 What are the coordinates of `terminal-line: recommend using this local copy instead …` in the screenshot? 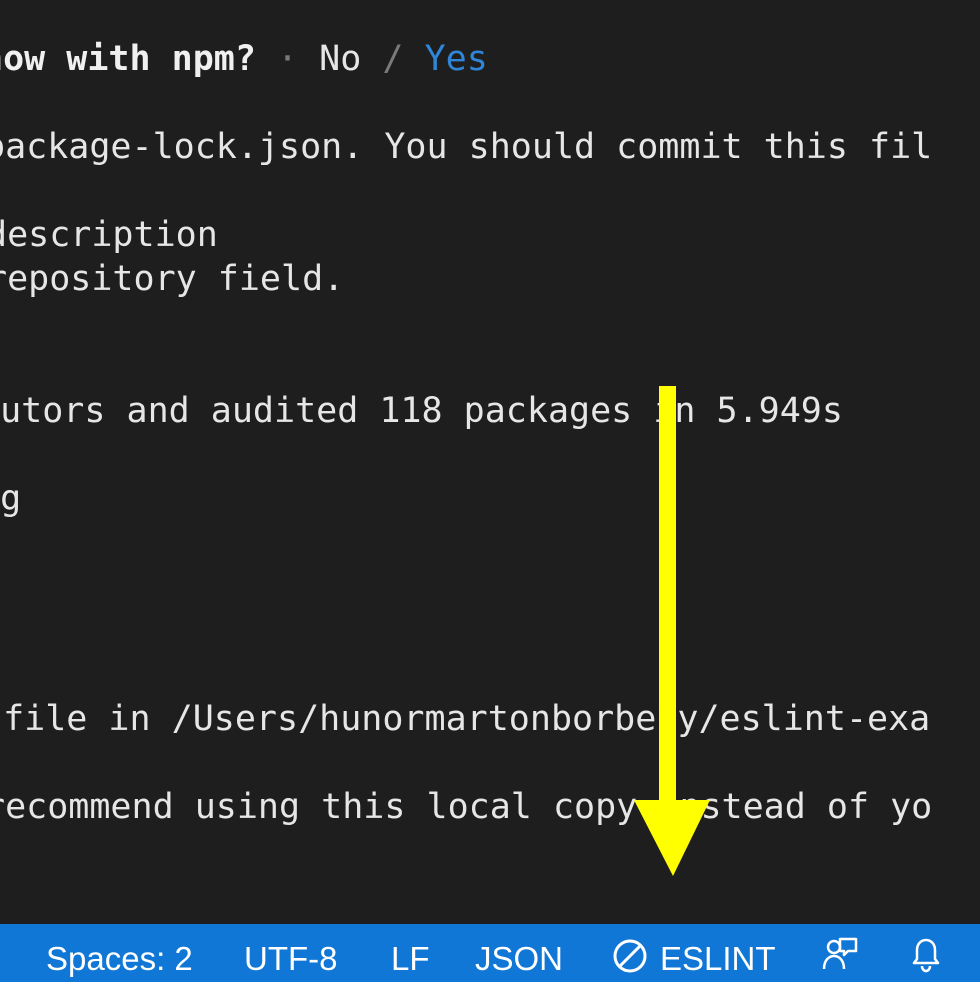 It's located at (466, 807).